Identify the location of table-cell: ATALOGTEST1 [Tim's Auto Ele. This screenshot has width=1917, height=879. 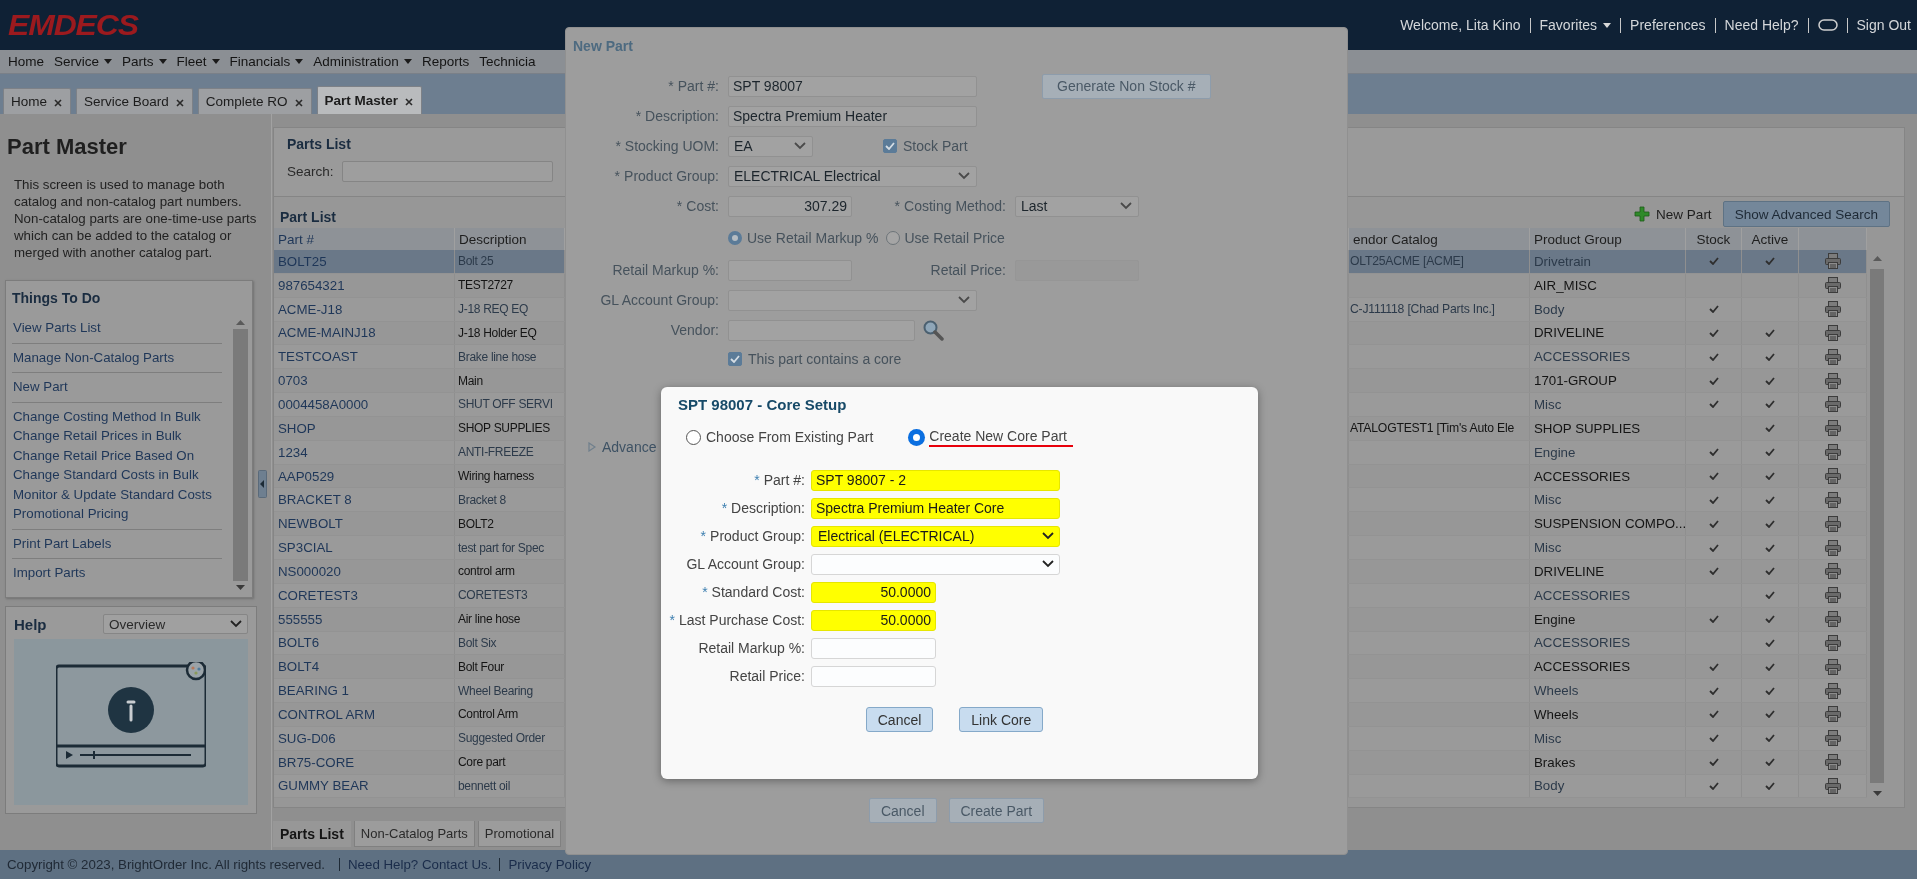
(1439, 428).